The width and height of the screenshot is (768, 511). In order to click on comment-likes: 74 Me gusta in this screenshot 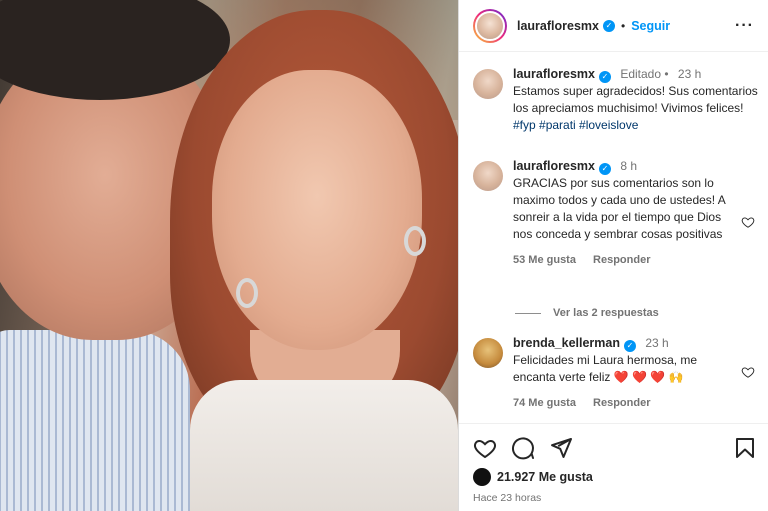, I will do `click(544, 403)`.